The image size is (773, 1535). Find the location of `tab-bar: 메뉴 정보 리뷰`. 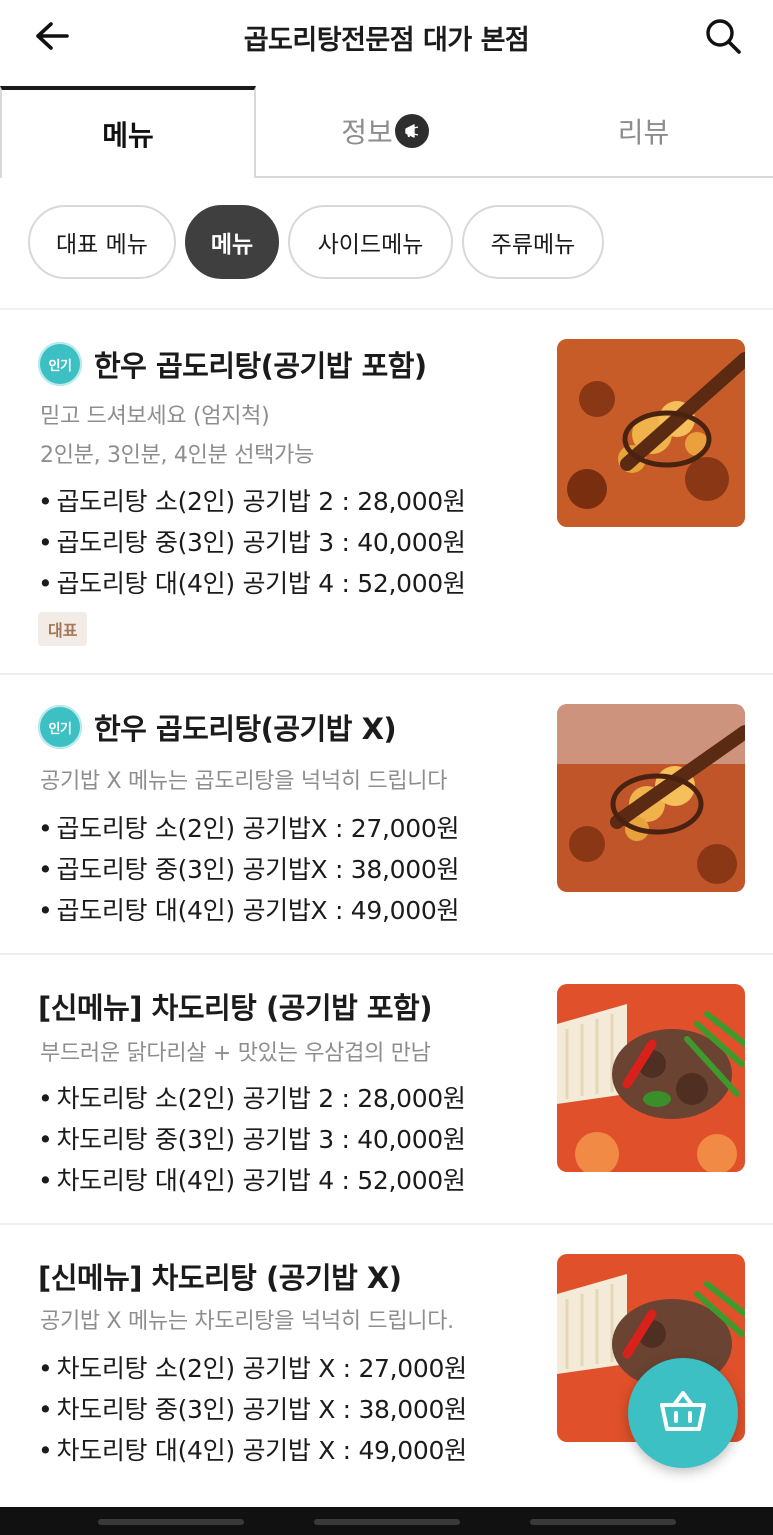

tab-bar: 메뉴 정보 리뷰 is located at coordinates (386, 132).